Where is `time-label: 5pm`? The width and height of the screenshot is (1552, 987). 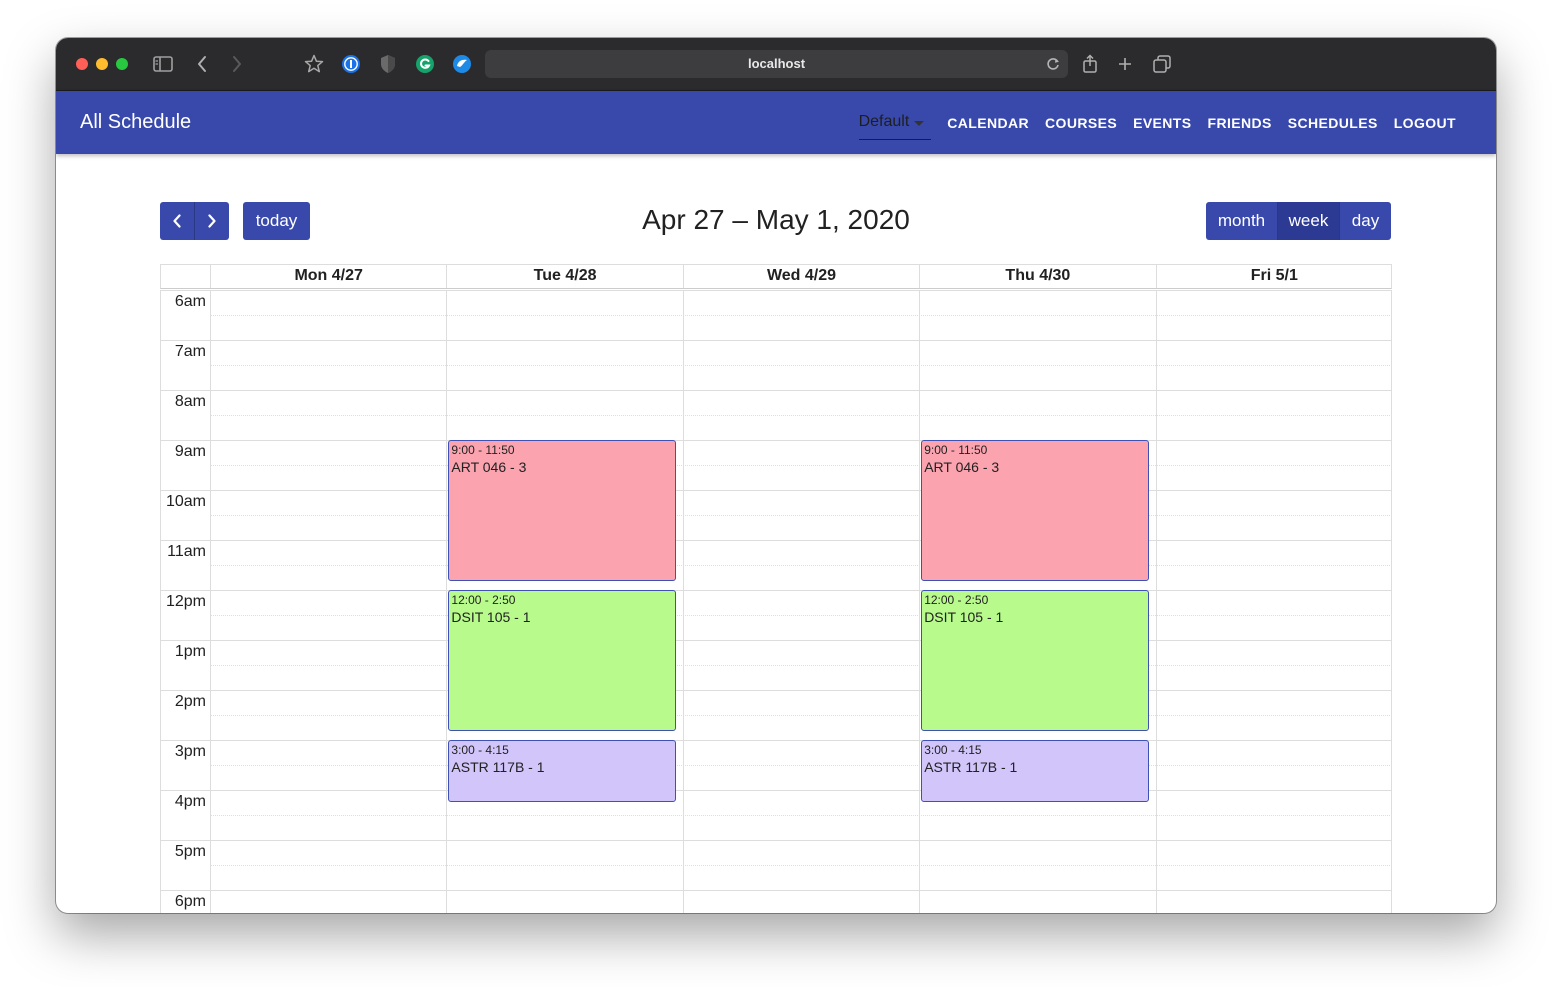
time-label: 5pm is located at coordinates (190, 851).